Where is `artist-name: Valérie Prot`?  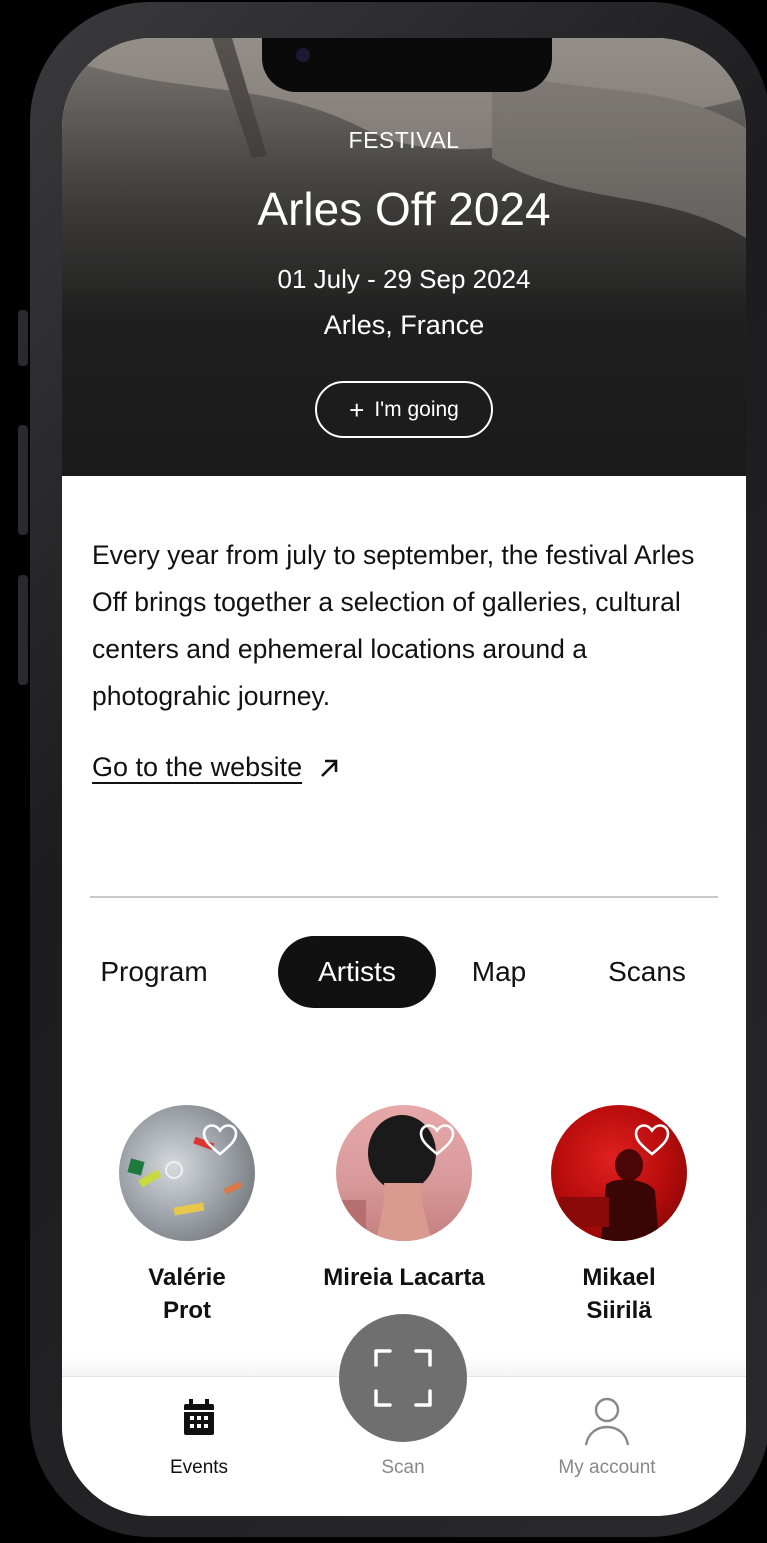
artist-name: Valérie Prot is located at coordinates (187, 1294).